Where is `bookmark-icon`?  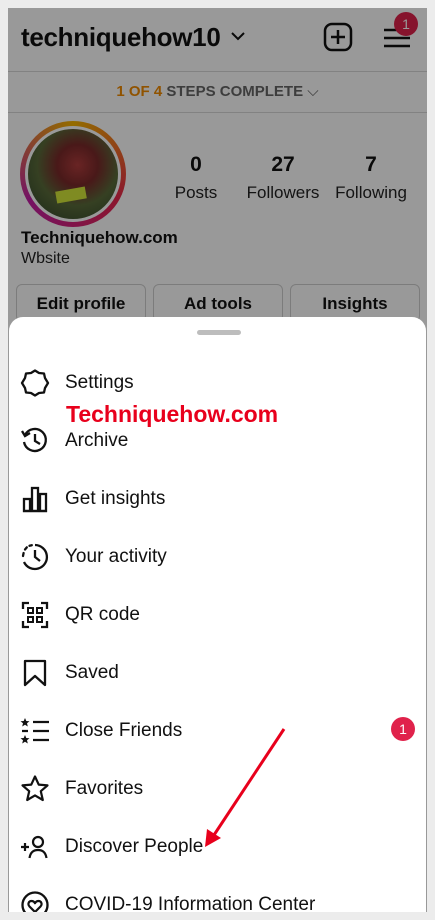 bookmark-icon is located at coordinates (35, 673).